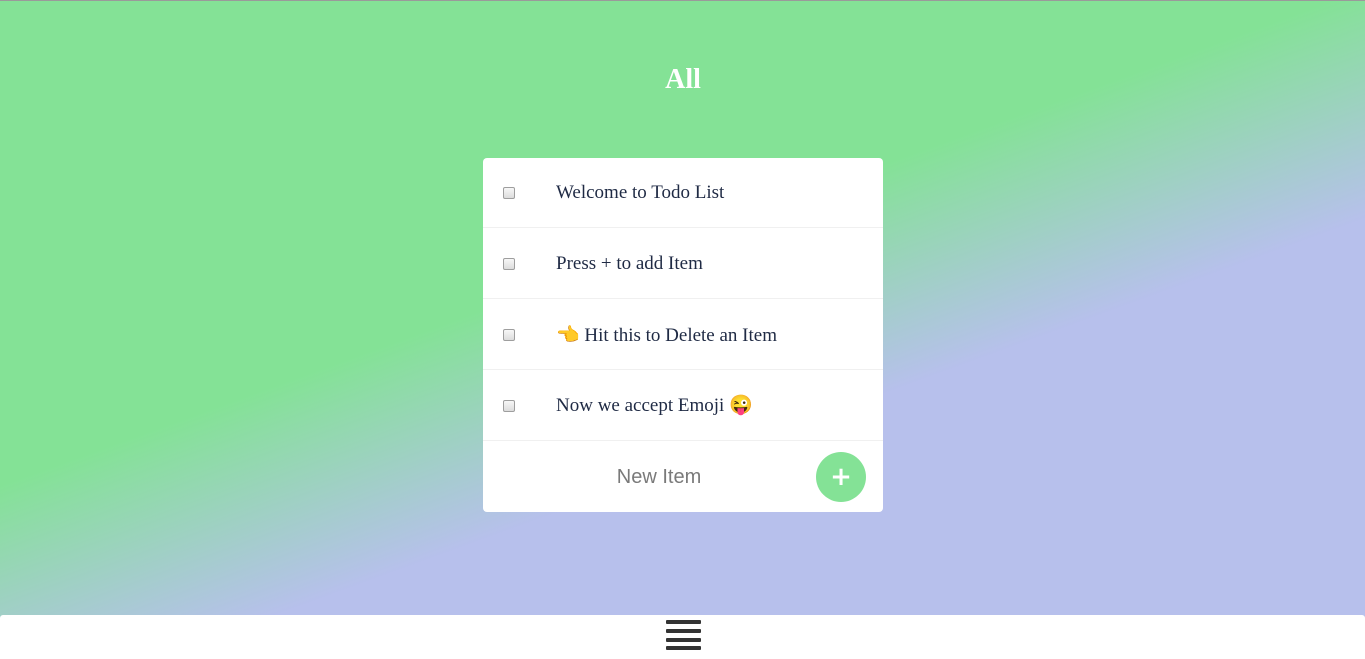 This screenshot has width=1365, height=659. Describe the element at coordinates (640, 192) in the screenshot. I see `todo-item-text: Welcome to Todo List` at that location.